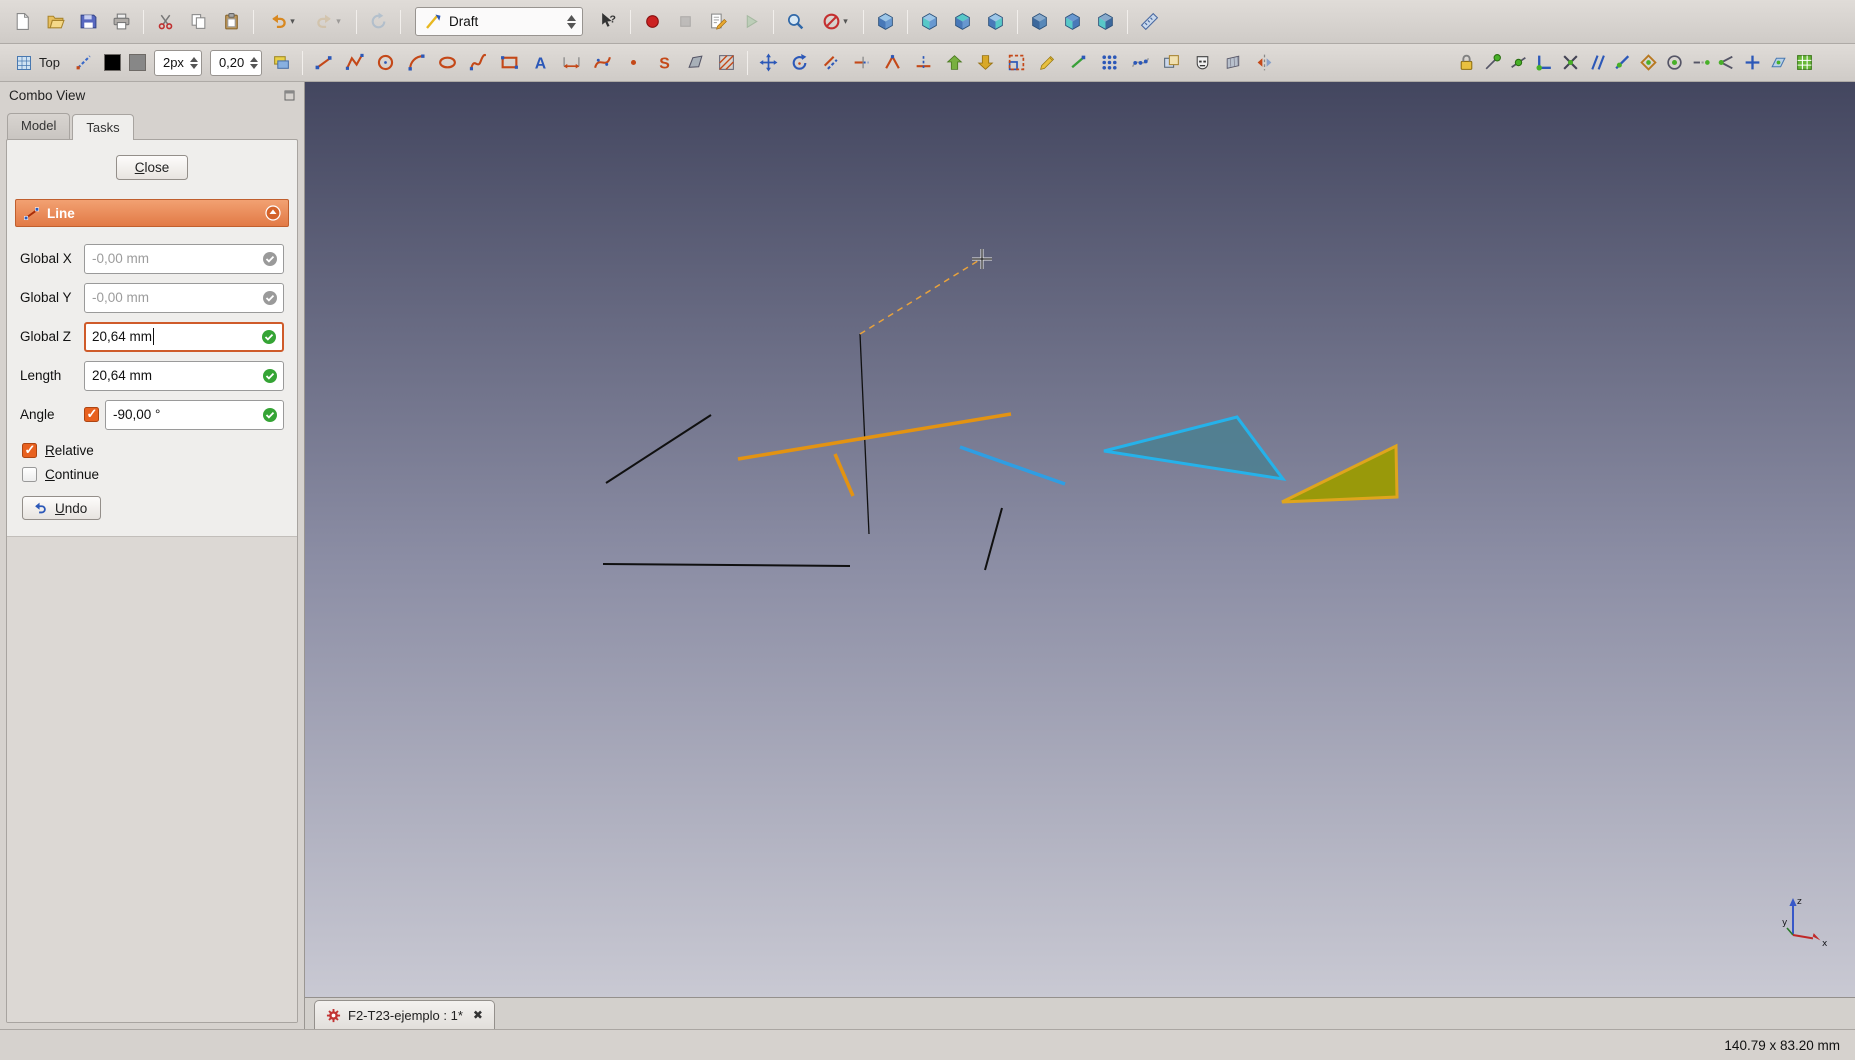  Describe the element at coordinates (509, 62) in the screenshot. I see `draft-rectangle-button` at that location.